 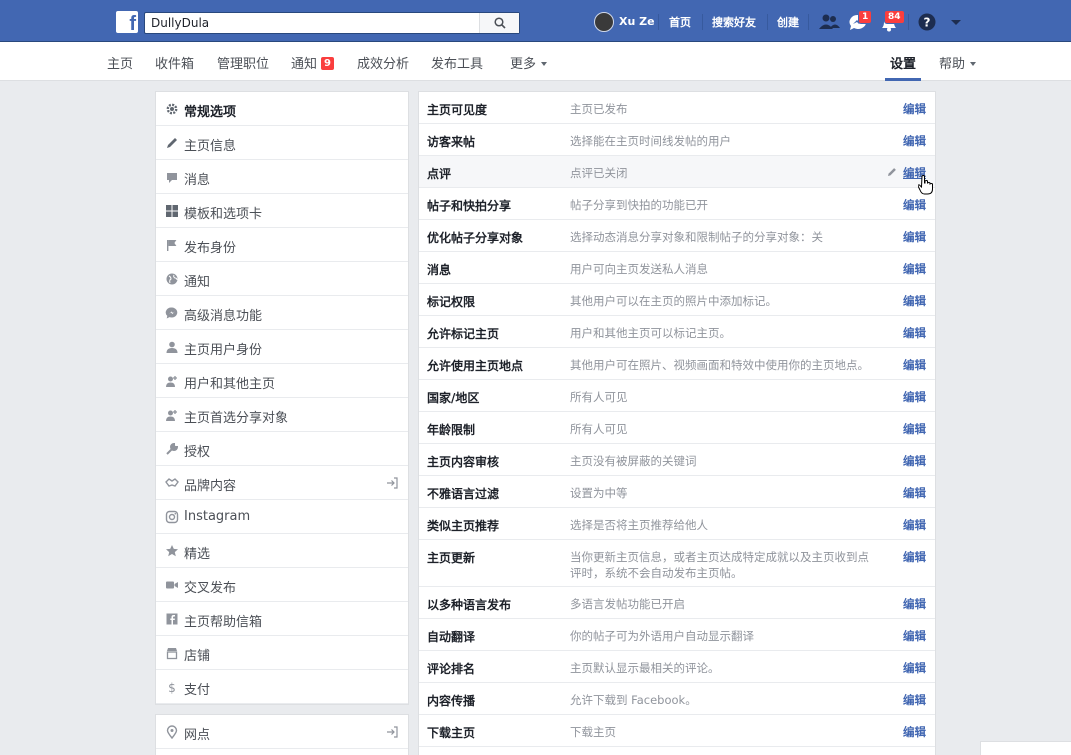 What do you see at coordinates (282, 517) in the screenshot?
I see `sidebar-item: Instagram` at bounding box center [282, 517].